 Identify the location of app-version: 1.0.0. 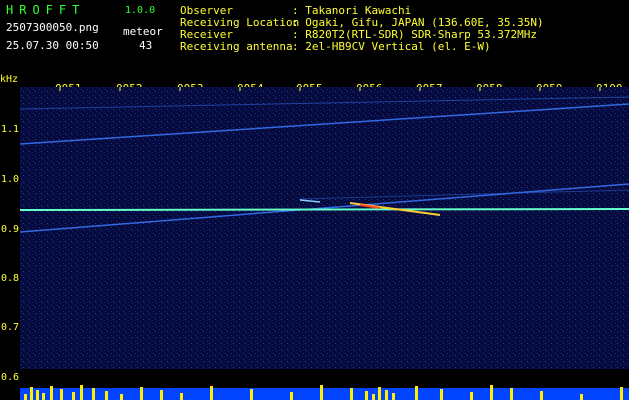
(140, 10).